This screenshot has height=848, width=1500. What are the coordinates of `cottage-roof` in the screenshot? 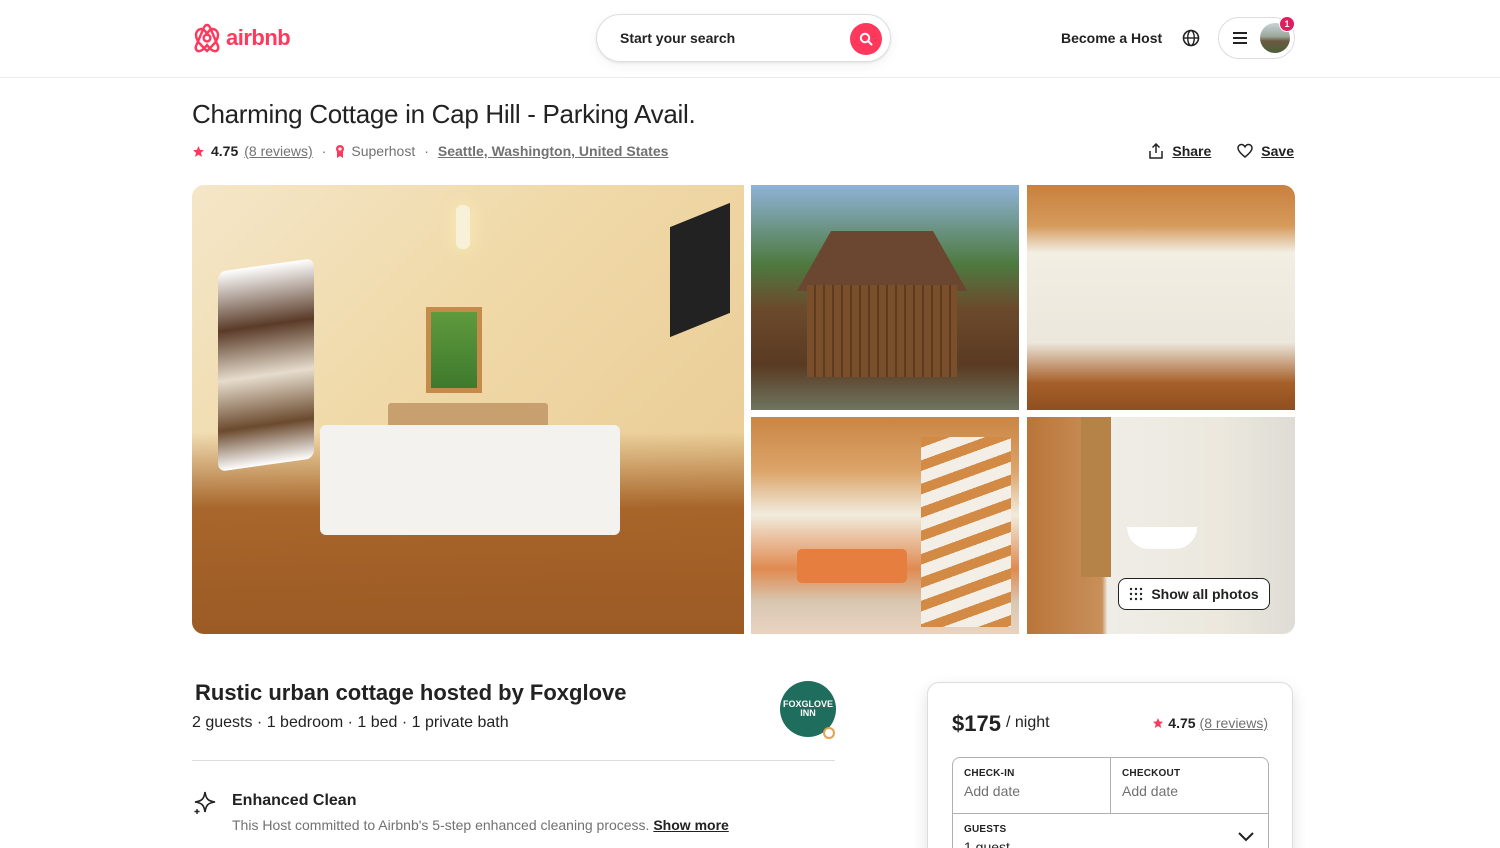 It's located at (882, 261).